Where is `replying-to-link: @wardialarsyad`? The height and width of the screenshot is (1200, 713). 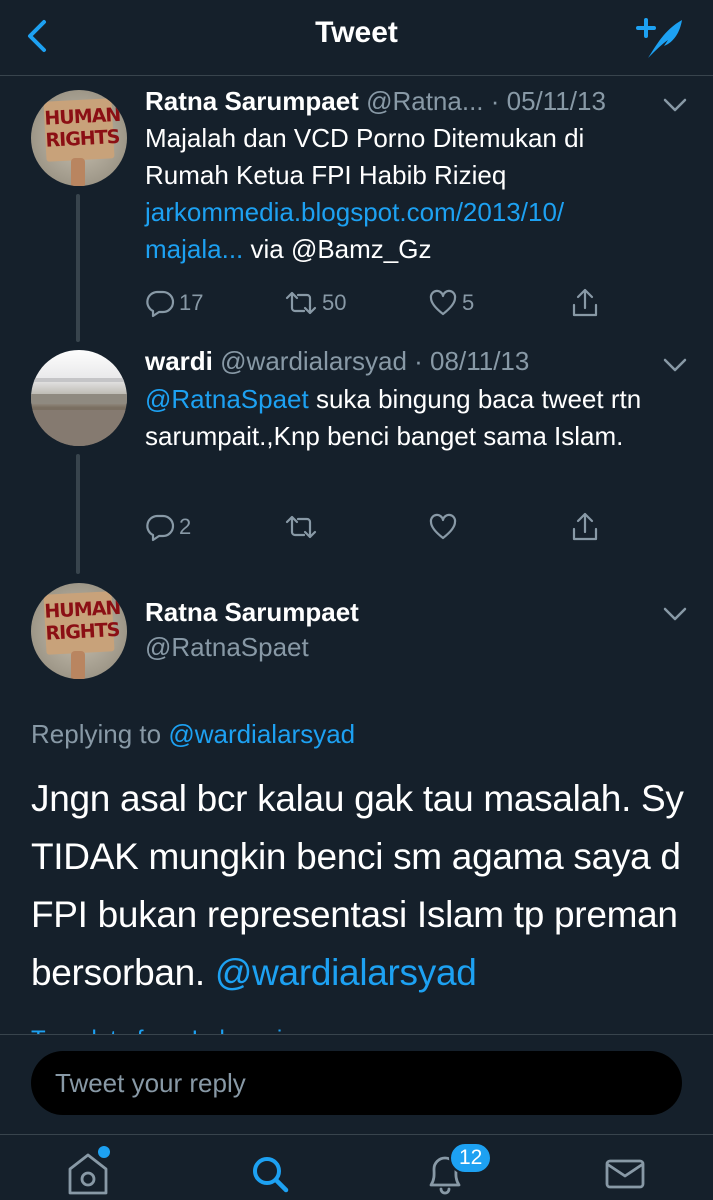
replying-to-link: @wardialarsyad is located at coordinates (261, 734).